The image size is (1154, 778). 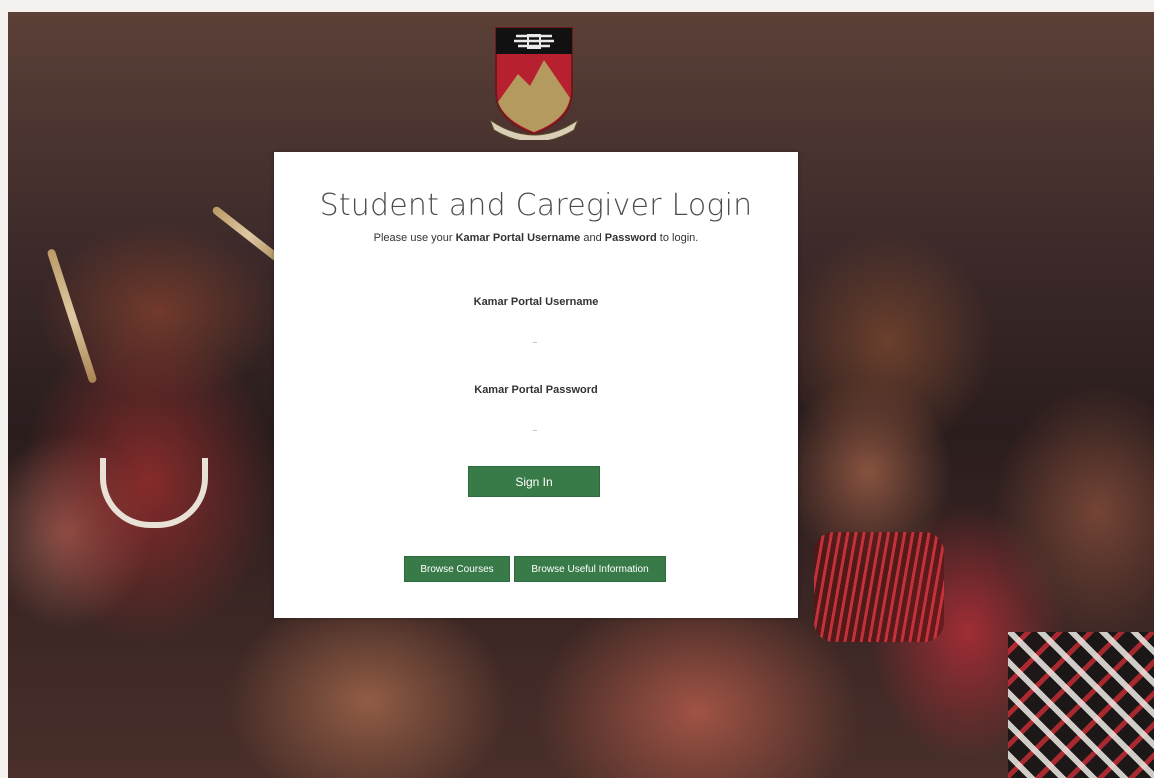 What do you see at coordinates (518, 238) in the screenshot?
I see `instructions-username-term: Kamar Portal Username` at bounding box center [518, 238].